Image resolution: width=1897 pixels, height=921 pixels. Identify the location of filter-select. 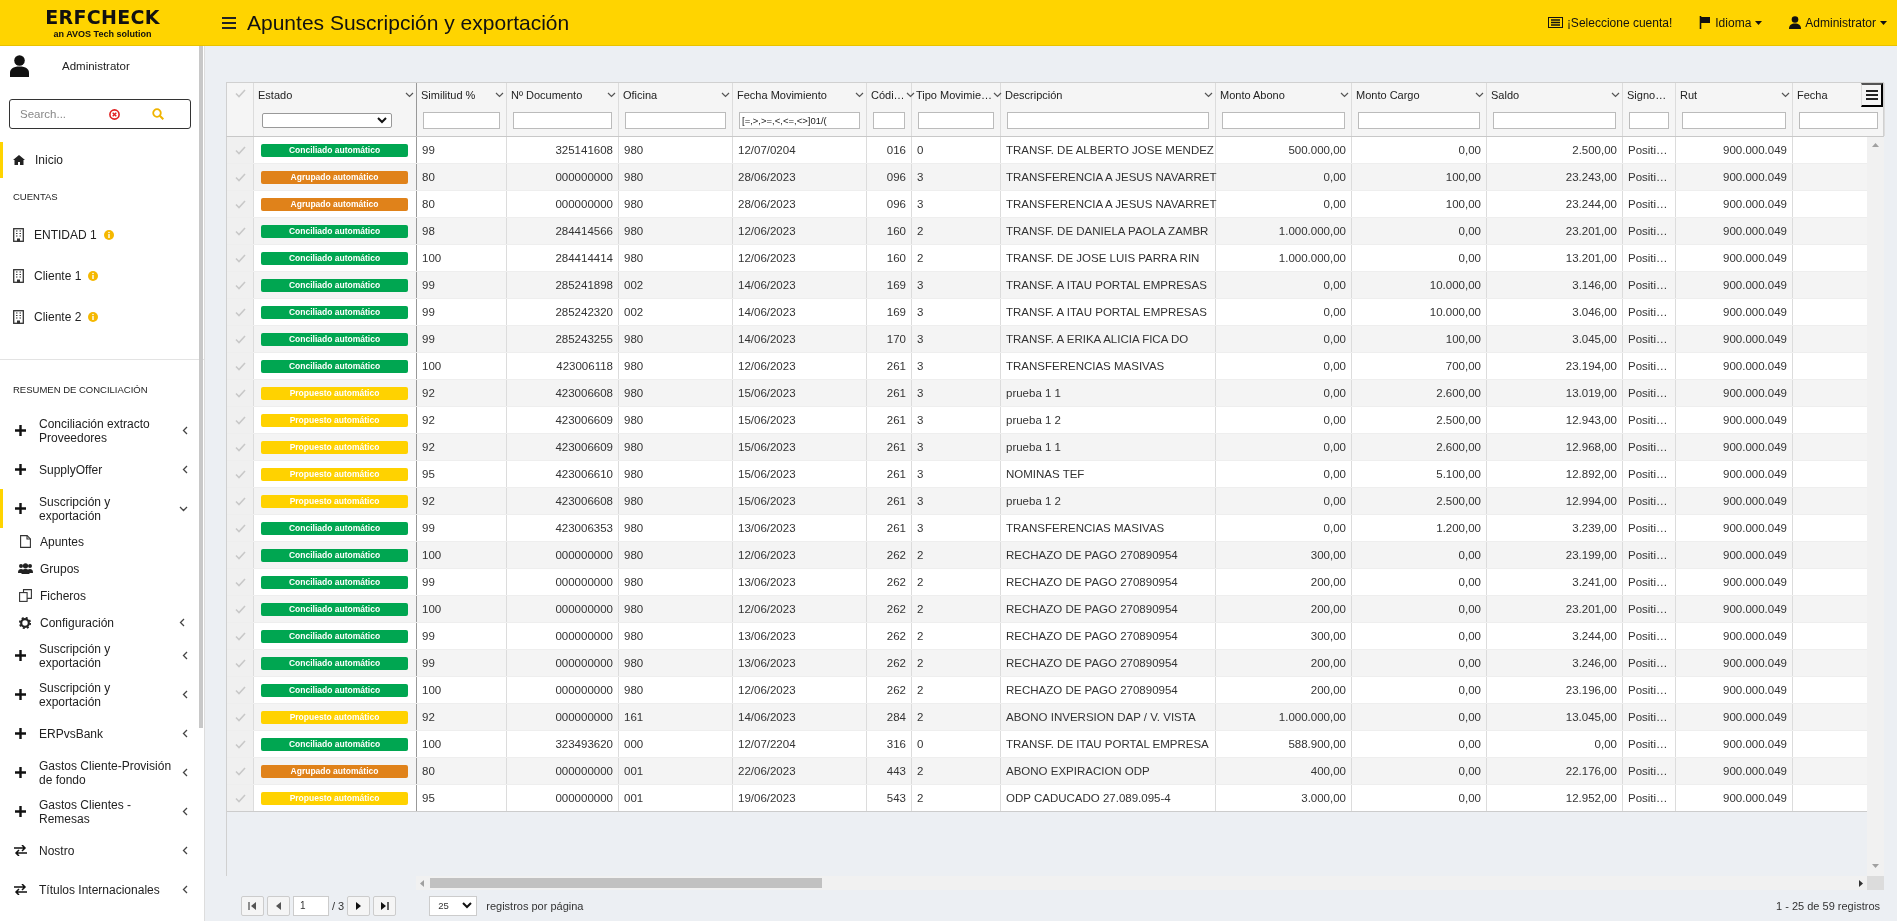
(327, 120).